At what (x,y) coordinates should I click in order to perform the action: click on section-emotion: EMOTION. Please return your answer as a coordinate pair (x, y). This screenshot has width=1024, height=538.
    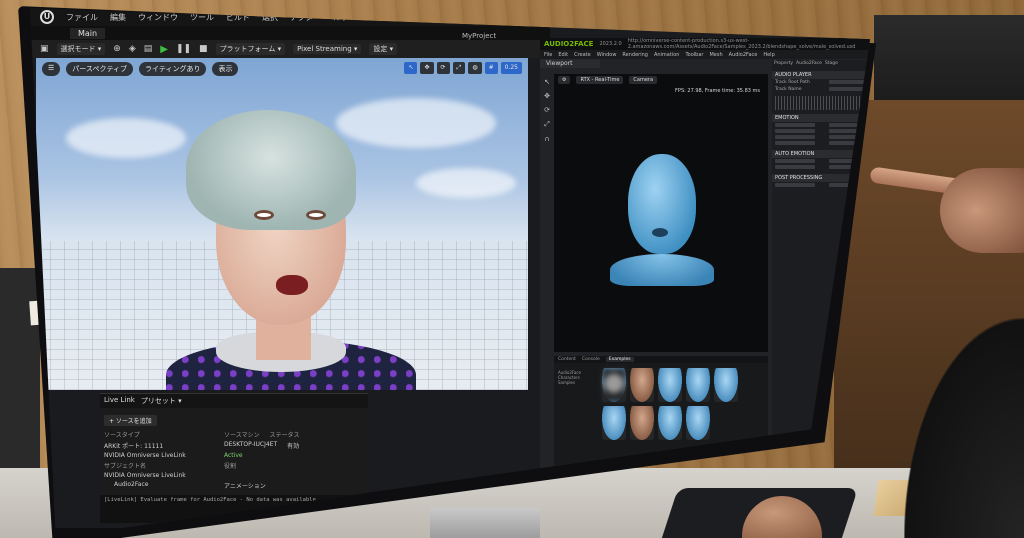
    Looking at the image, I should click on (821, 118).